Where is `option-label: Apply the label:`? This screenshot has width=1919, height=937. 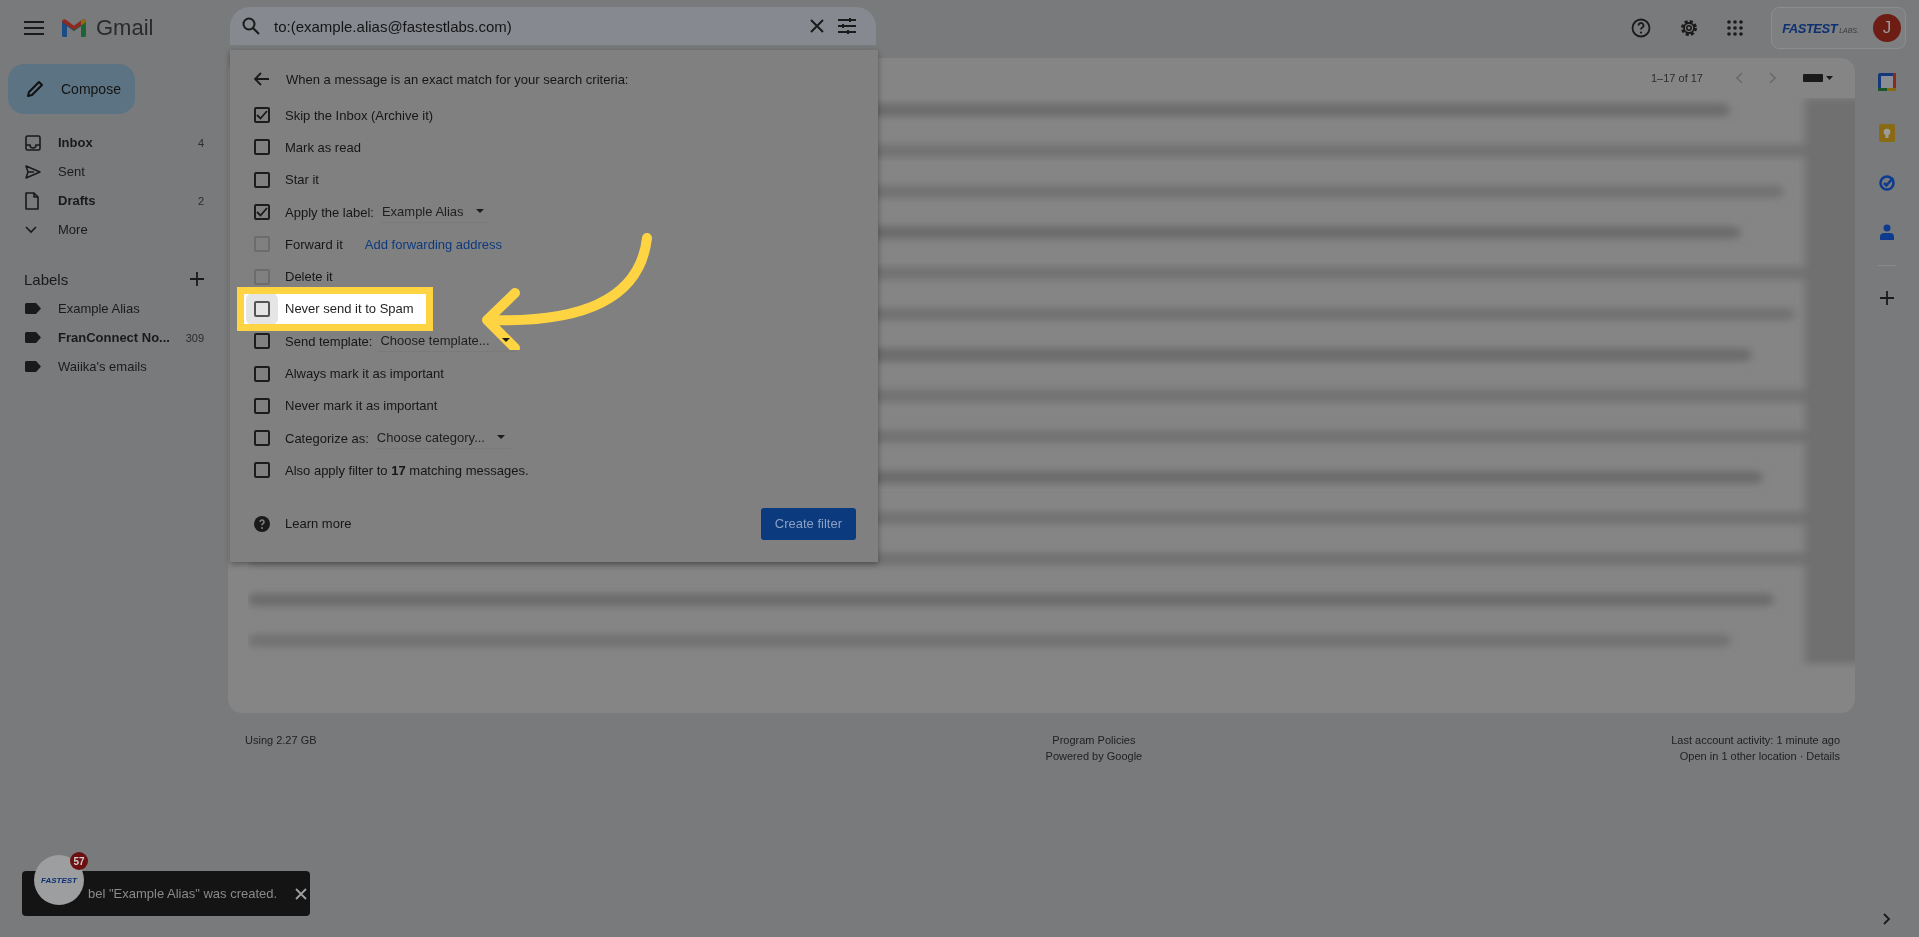 option-label: Apply the label: is located at coordinates (329, 212).